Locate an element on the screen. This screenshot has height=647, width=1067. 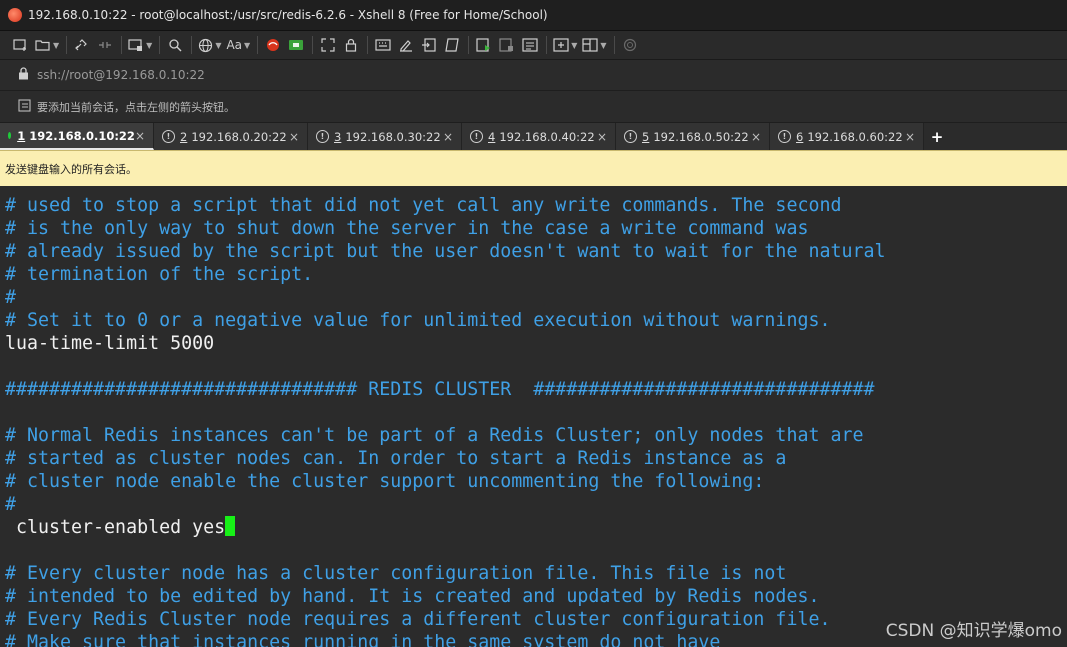
help-icon is located at coordinates (630, 45).